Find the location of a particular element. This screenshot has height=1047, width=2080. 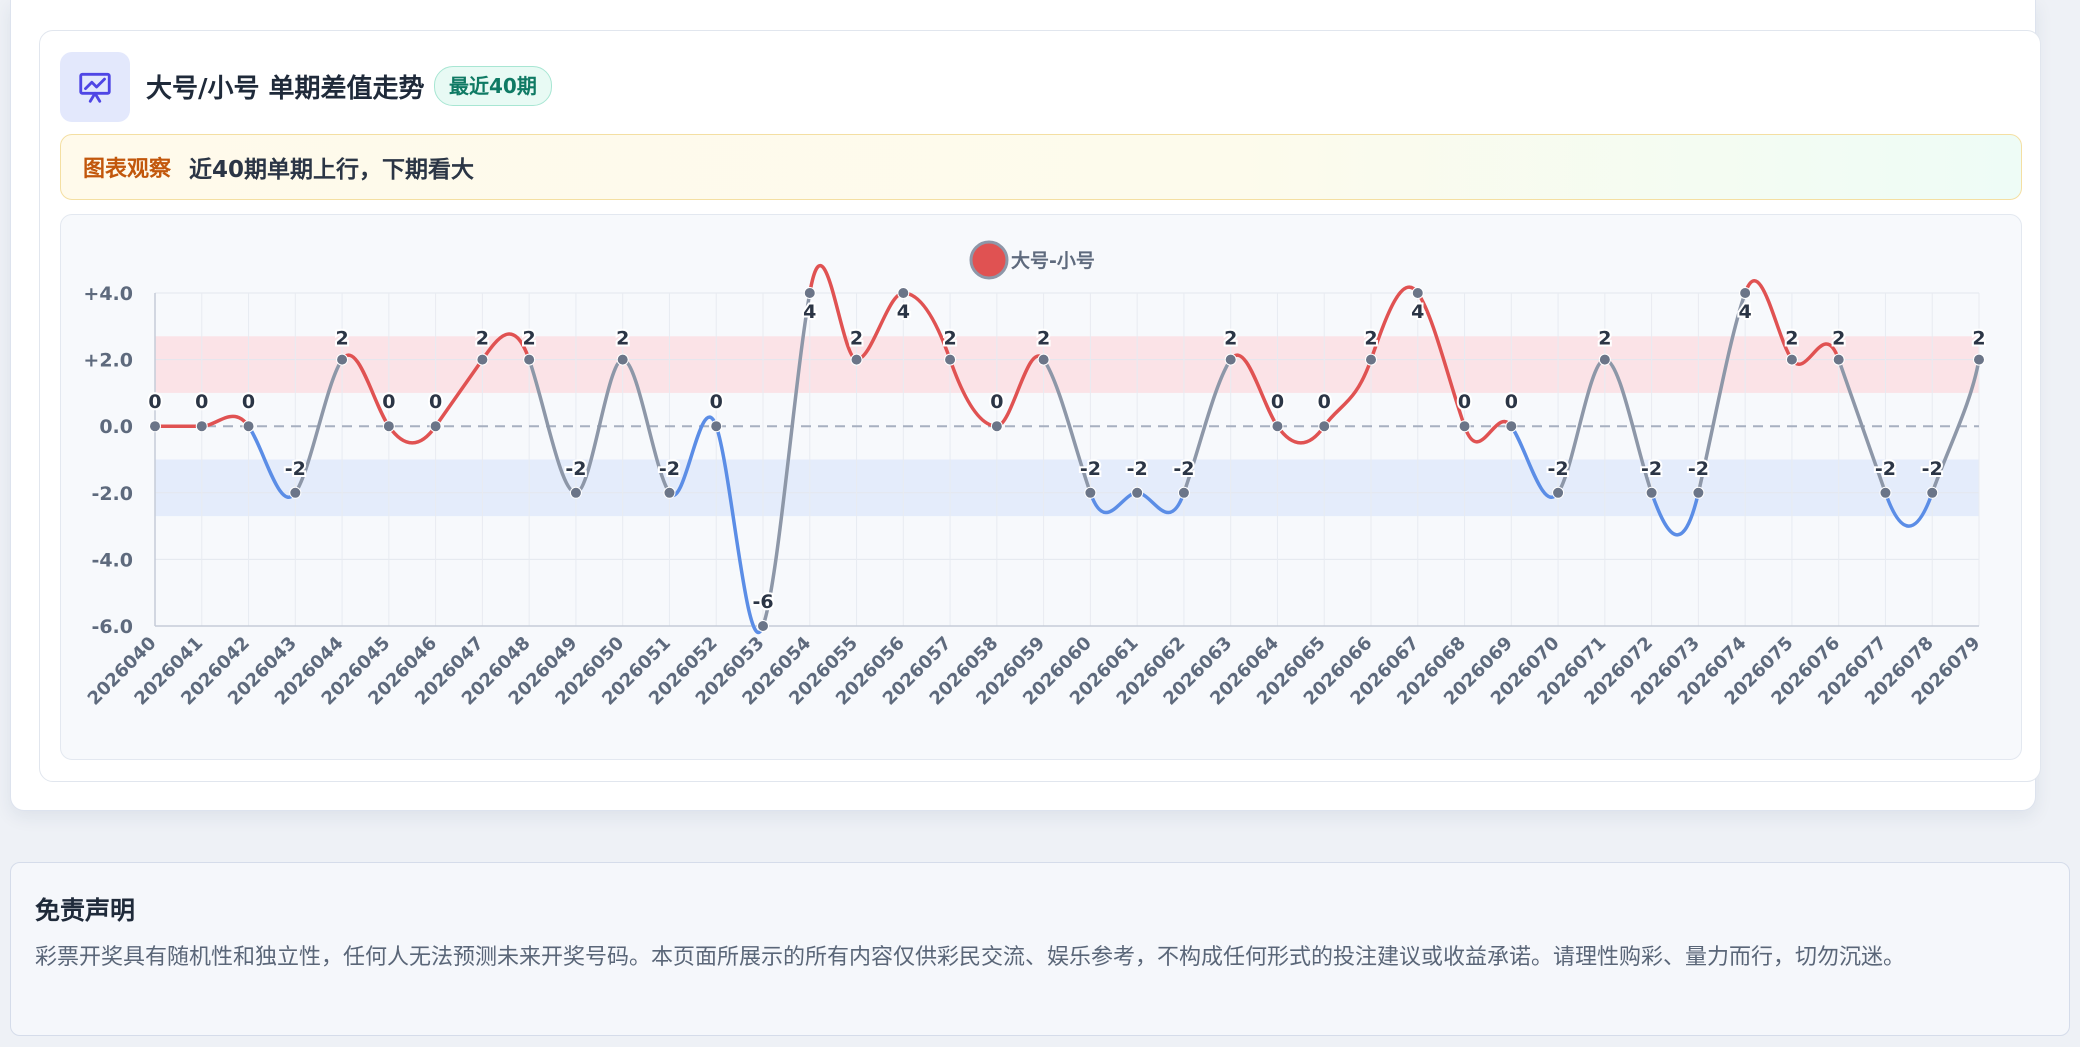

y-tick-label: 0.0 is located at coordinates (116, 427).